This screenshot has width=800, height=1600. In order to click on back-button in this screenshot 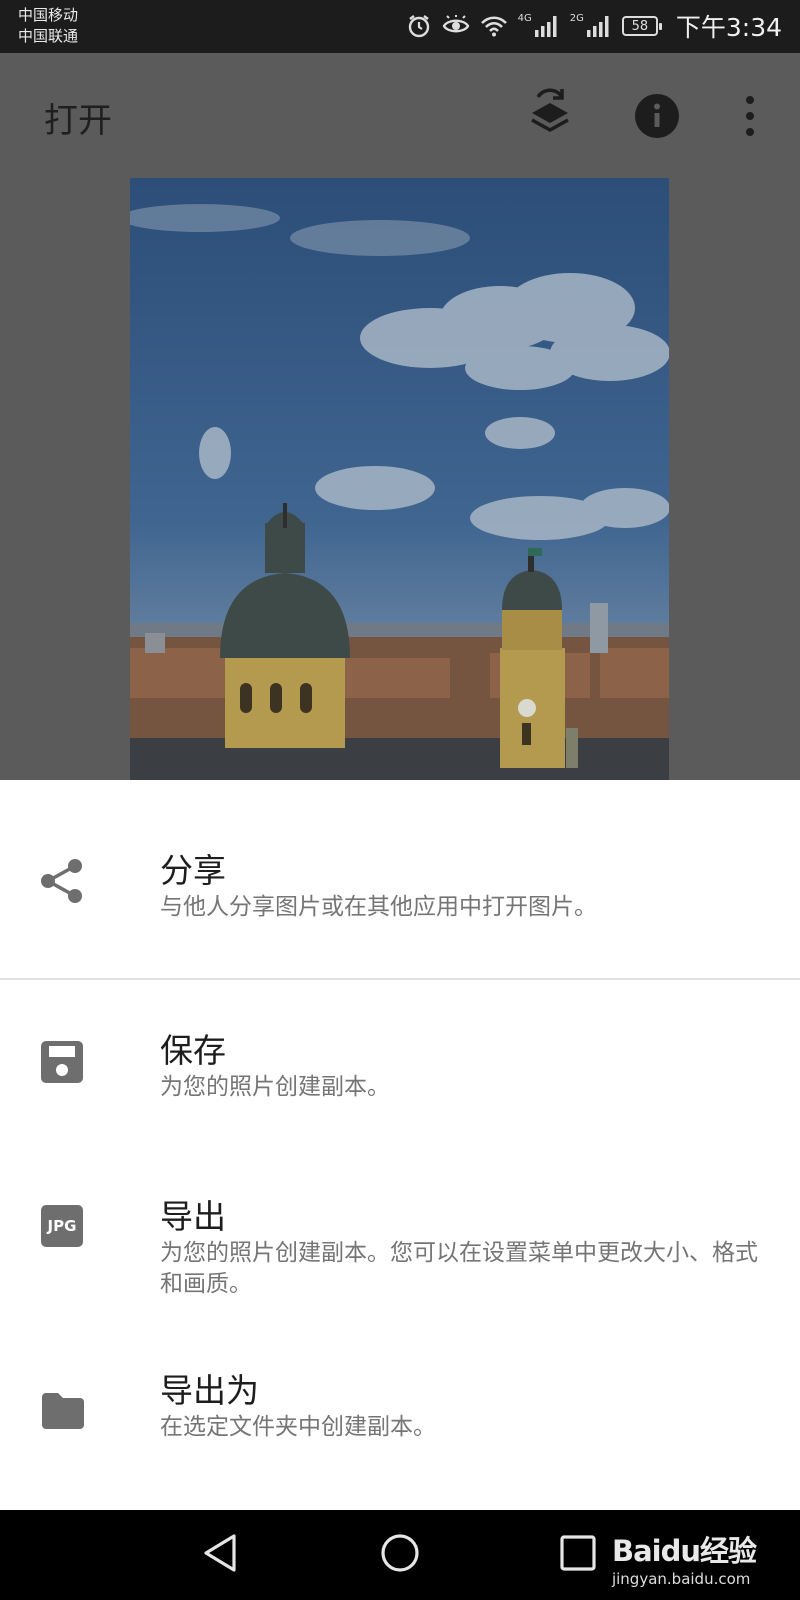, I will do `click(220, 1555)`.